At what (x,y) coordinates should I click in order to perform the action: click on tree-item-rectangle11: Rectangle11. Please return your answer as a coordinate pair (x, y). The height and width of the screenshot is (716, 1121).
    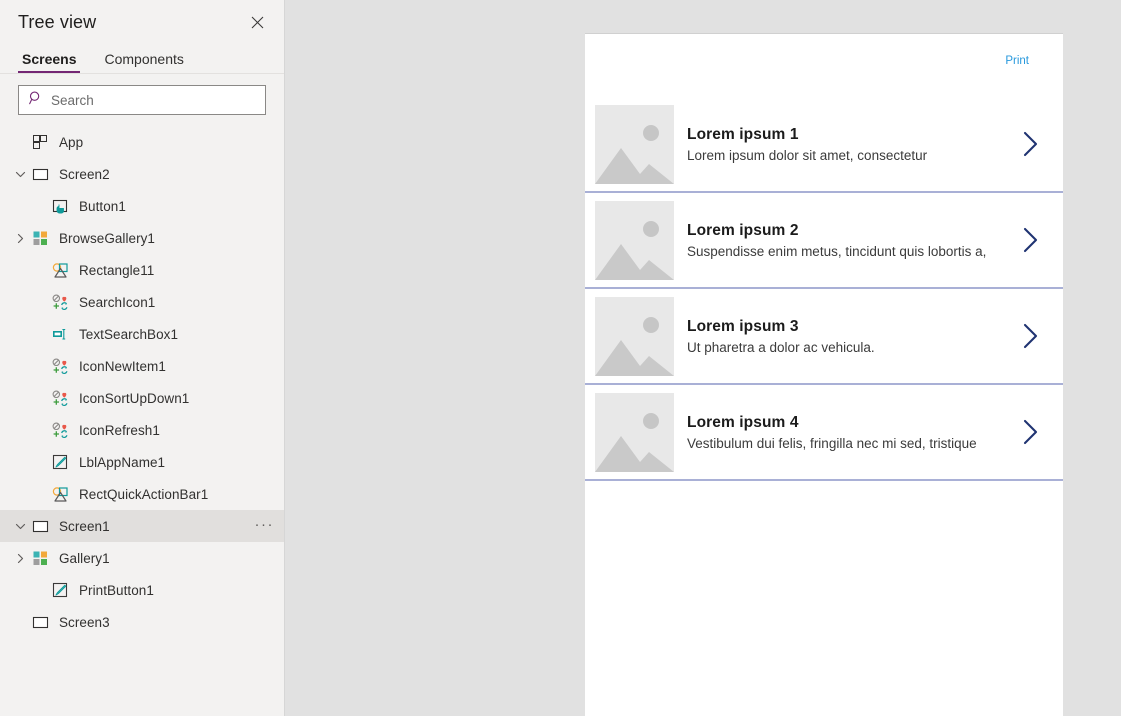
    Looking at the image, I should click on (142, 270).